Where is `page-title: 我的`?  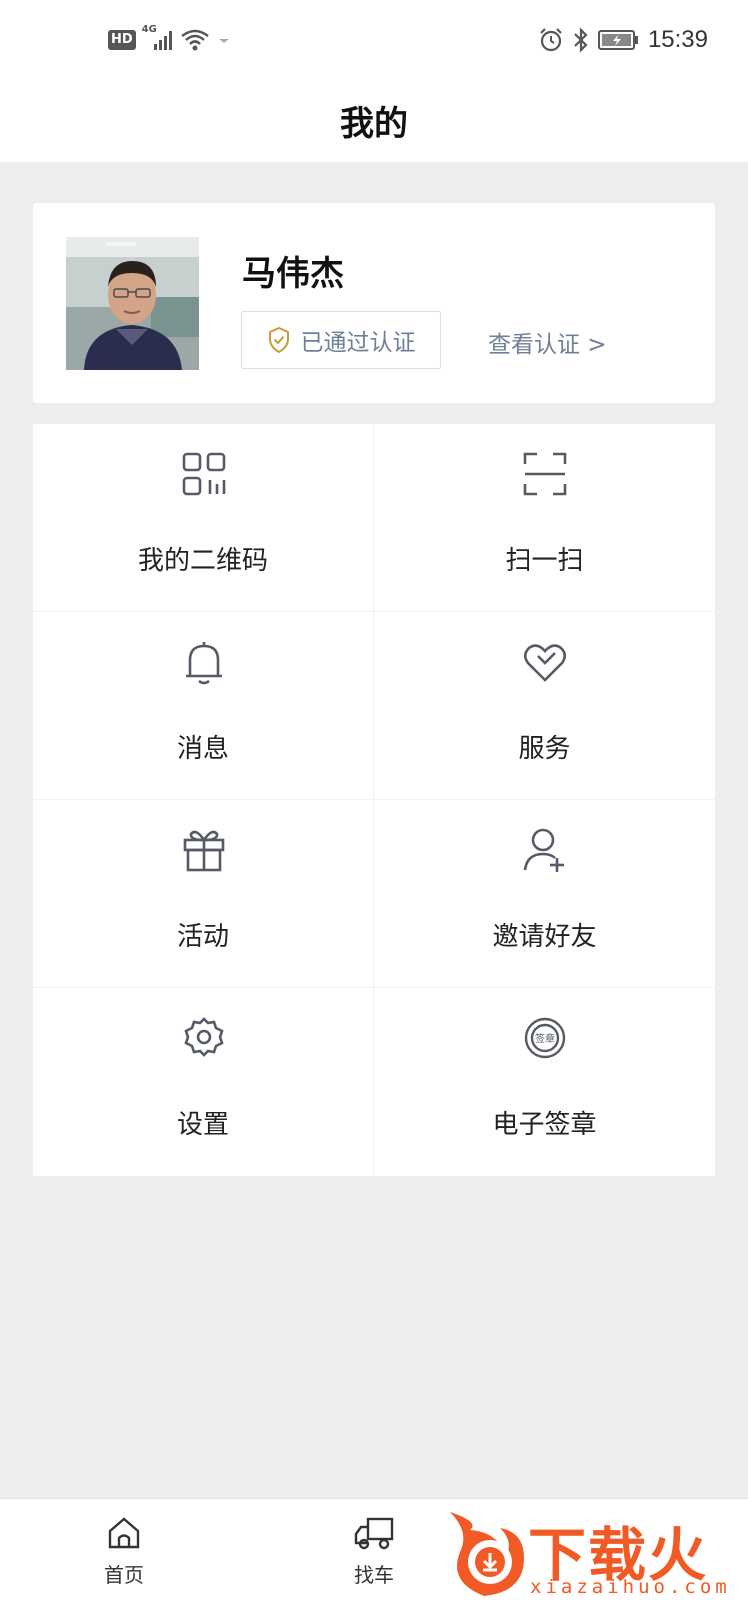
page-title: 我的 is located at coordinates (374, 124).